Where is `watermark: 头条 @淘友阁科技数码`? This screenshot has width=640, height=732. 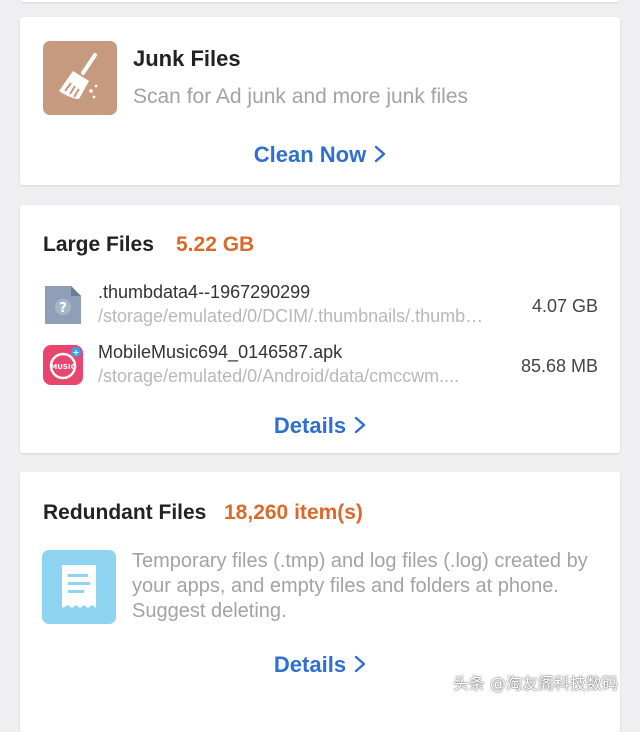 watermark: 头条 @淘友阁科技数码 is located at coordinates (535, 683).